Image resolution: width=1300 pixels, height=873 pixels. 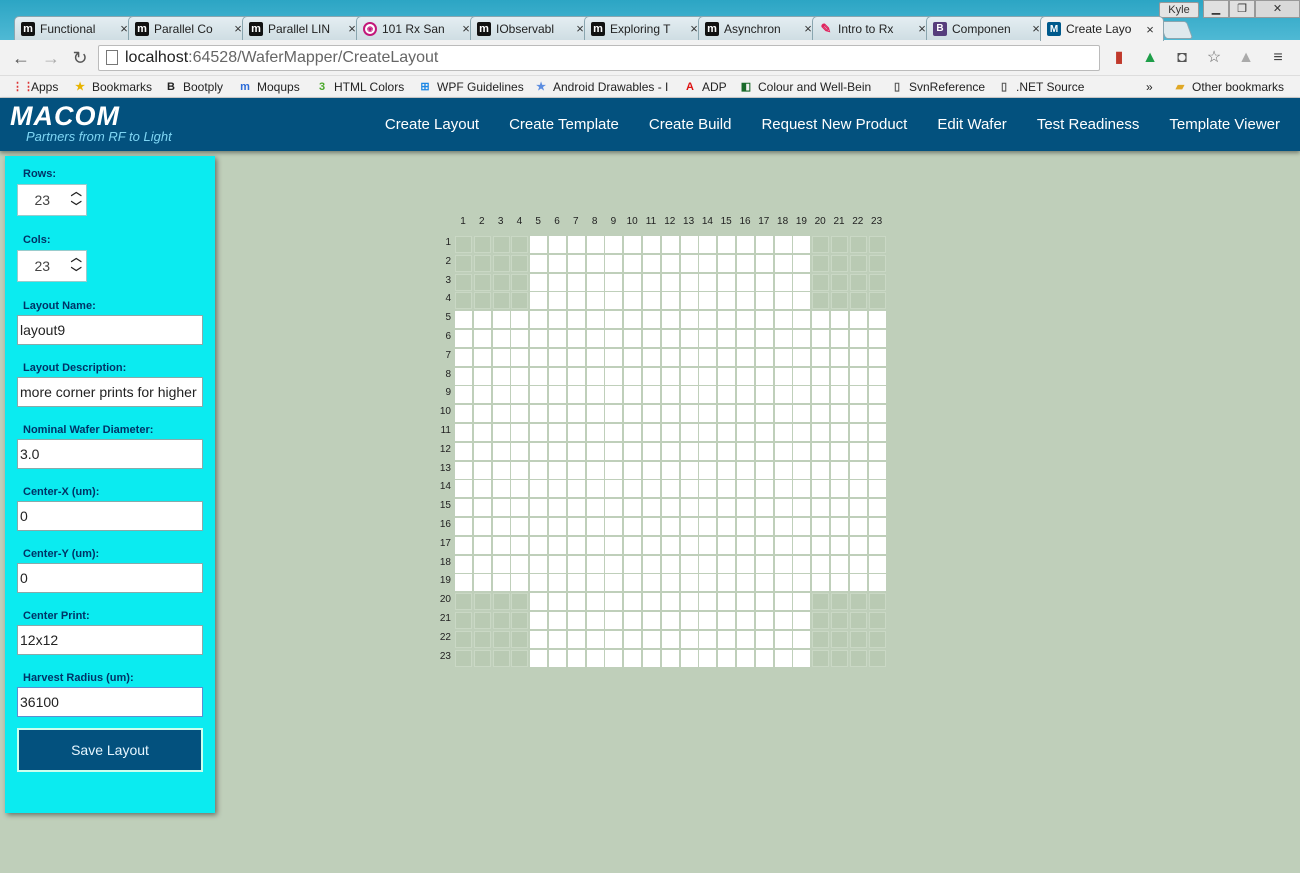 What do you see at coordinates (76, 273) in the screenshot?
I see `chevron-down-icon: ﹀` at bounding box center [76, 273].